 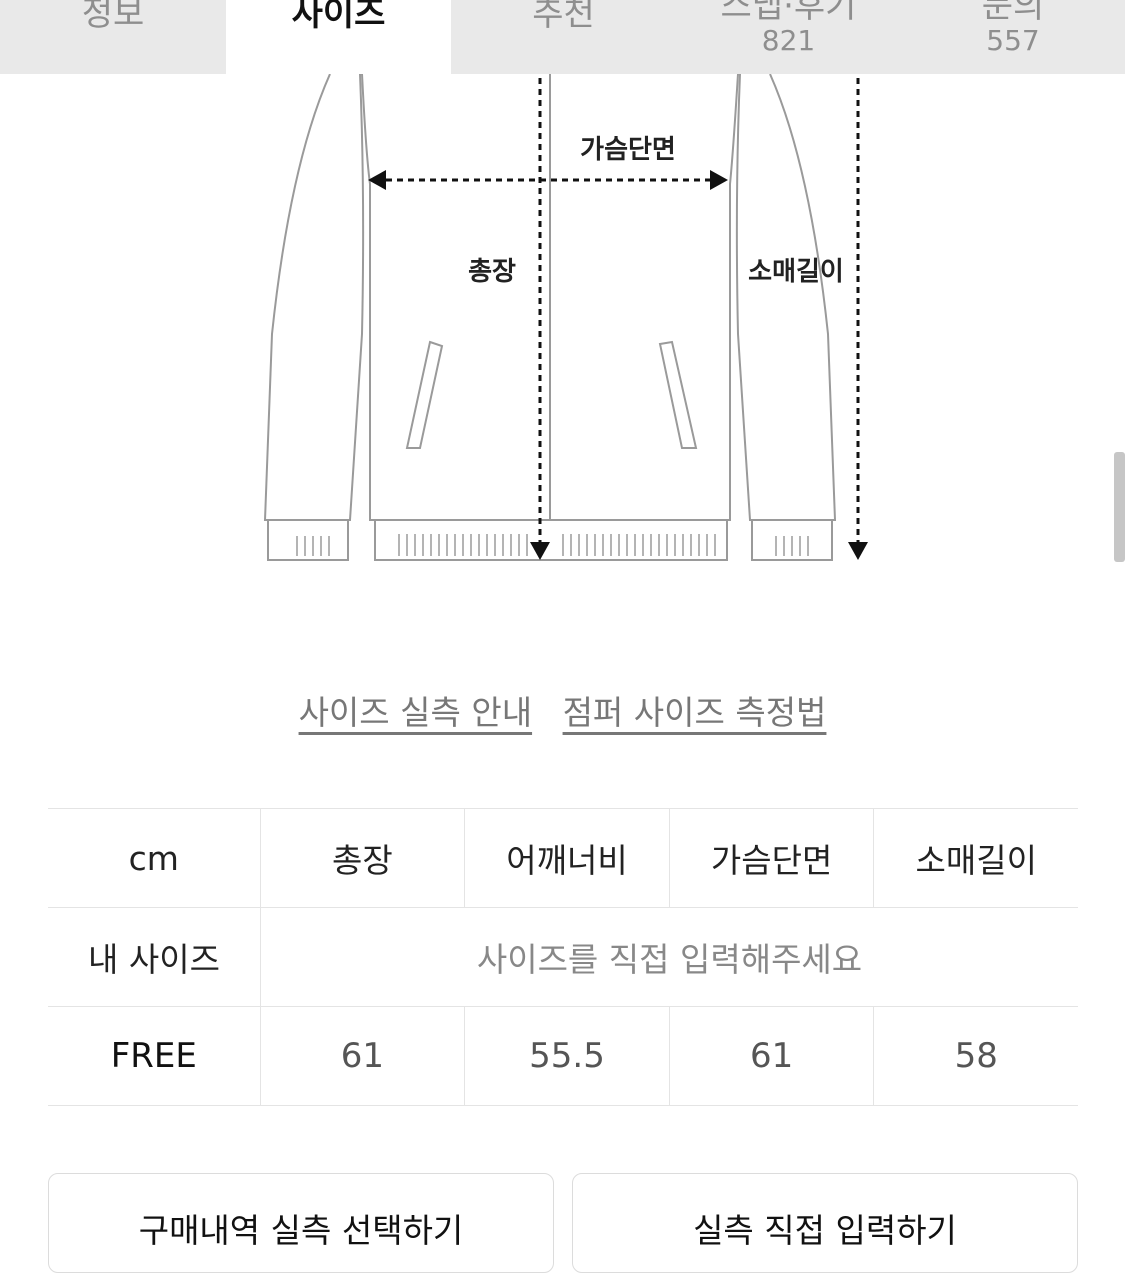 What do you see at coordinates (1013, 40) in the screenshot?
I see `tab-count: 557` at bounding box center [1013, 40].